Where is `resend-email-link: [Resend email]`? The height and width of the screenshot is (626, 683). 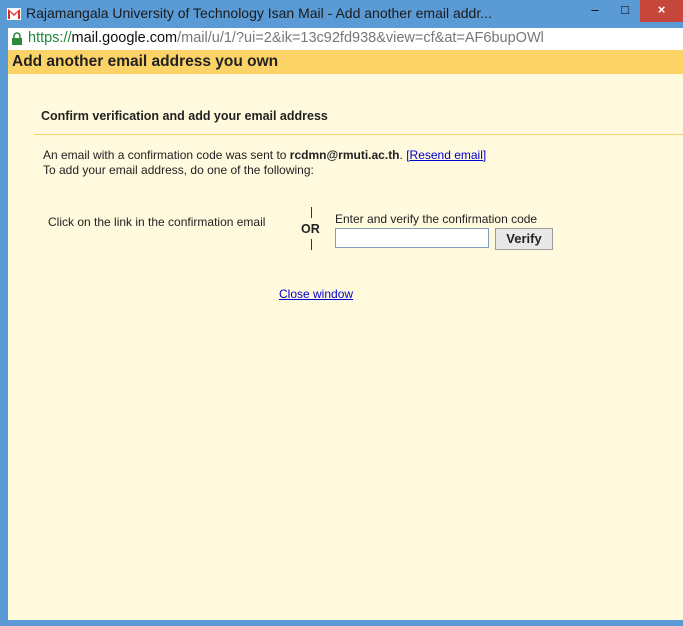 resend-email-link: [Resend email] is located at coordinates (446, 155).